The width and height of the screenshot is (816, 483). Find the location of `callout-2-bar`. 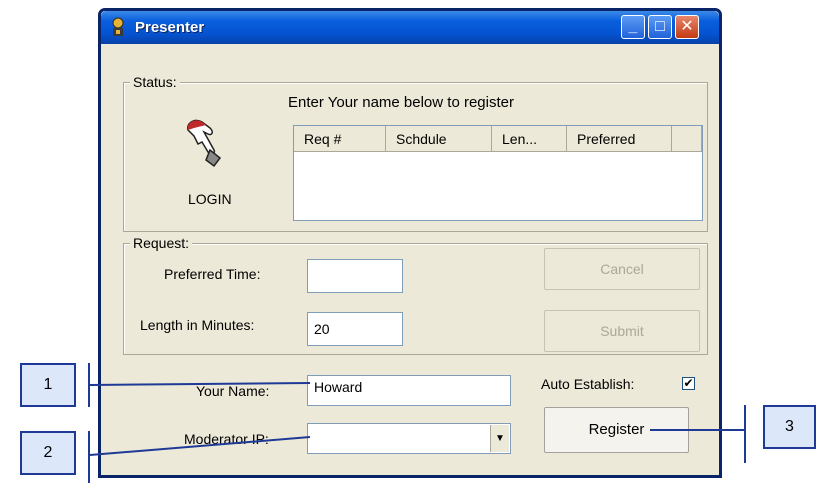

callout-2-bar is located at coordinates (89, 457).